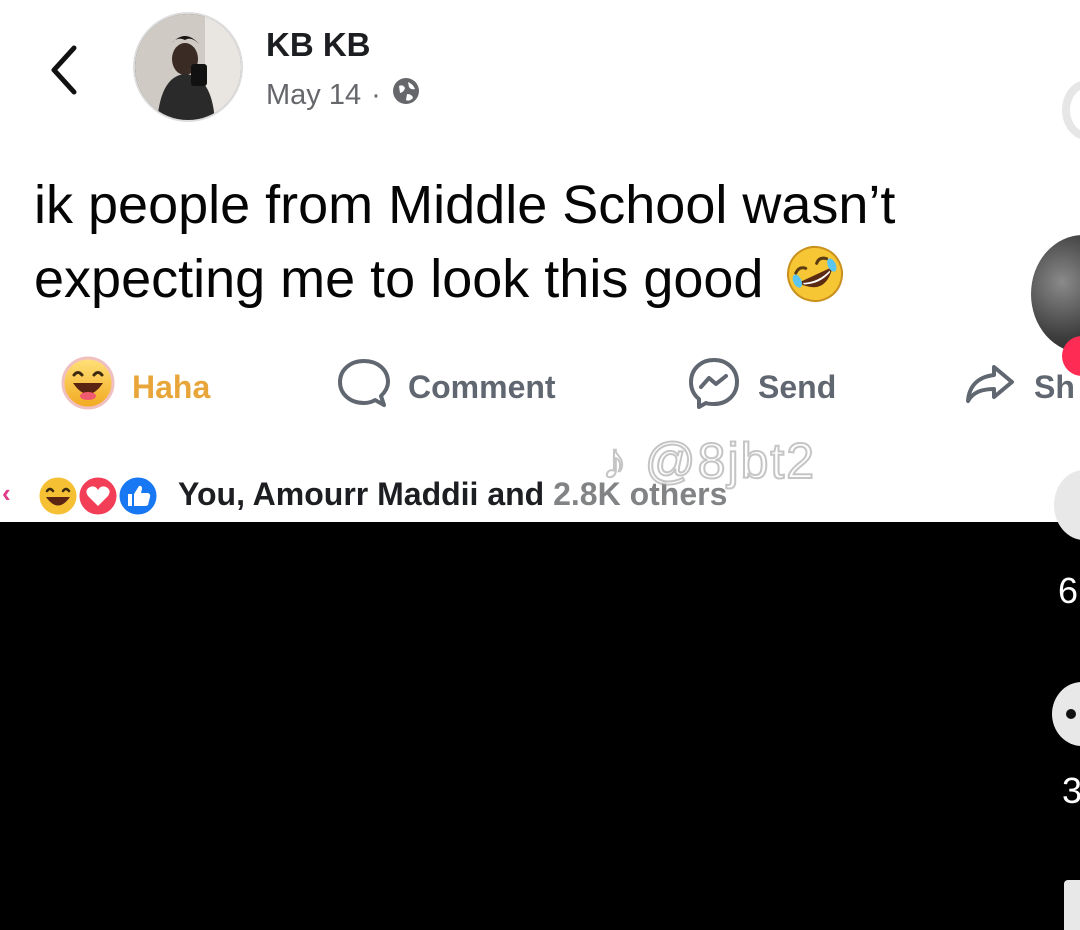 This screenshot has width=1080, height=930. I want to click on post-action-bar: Haha Comment Send Sh, so click(540, 387).